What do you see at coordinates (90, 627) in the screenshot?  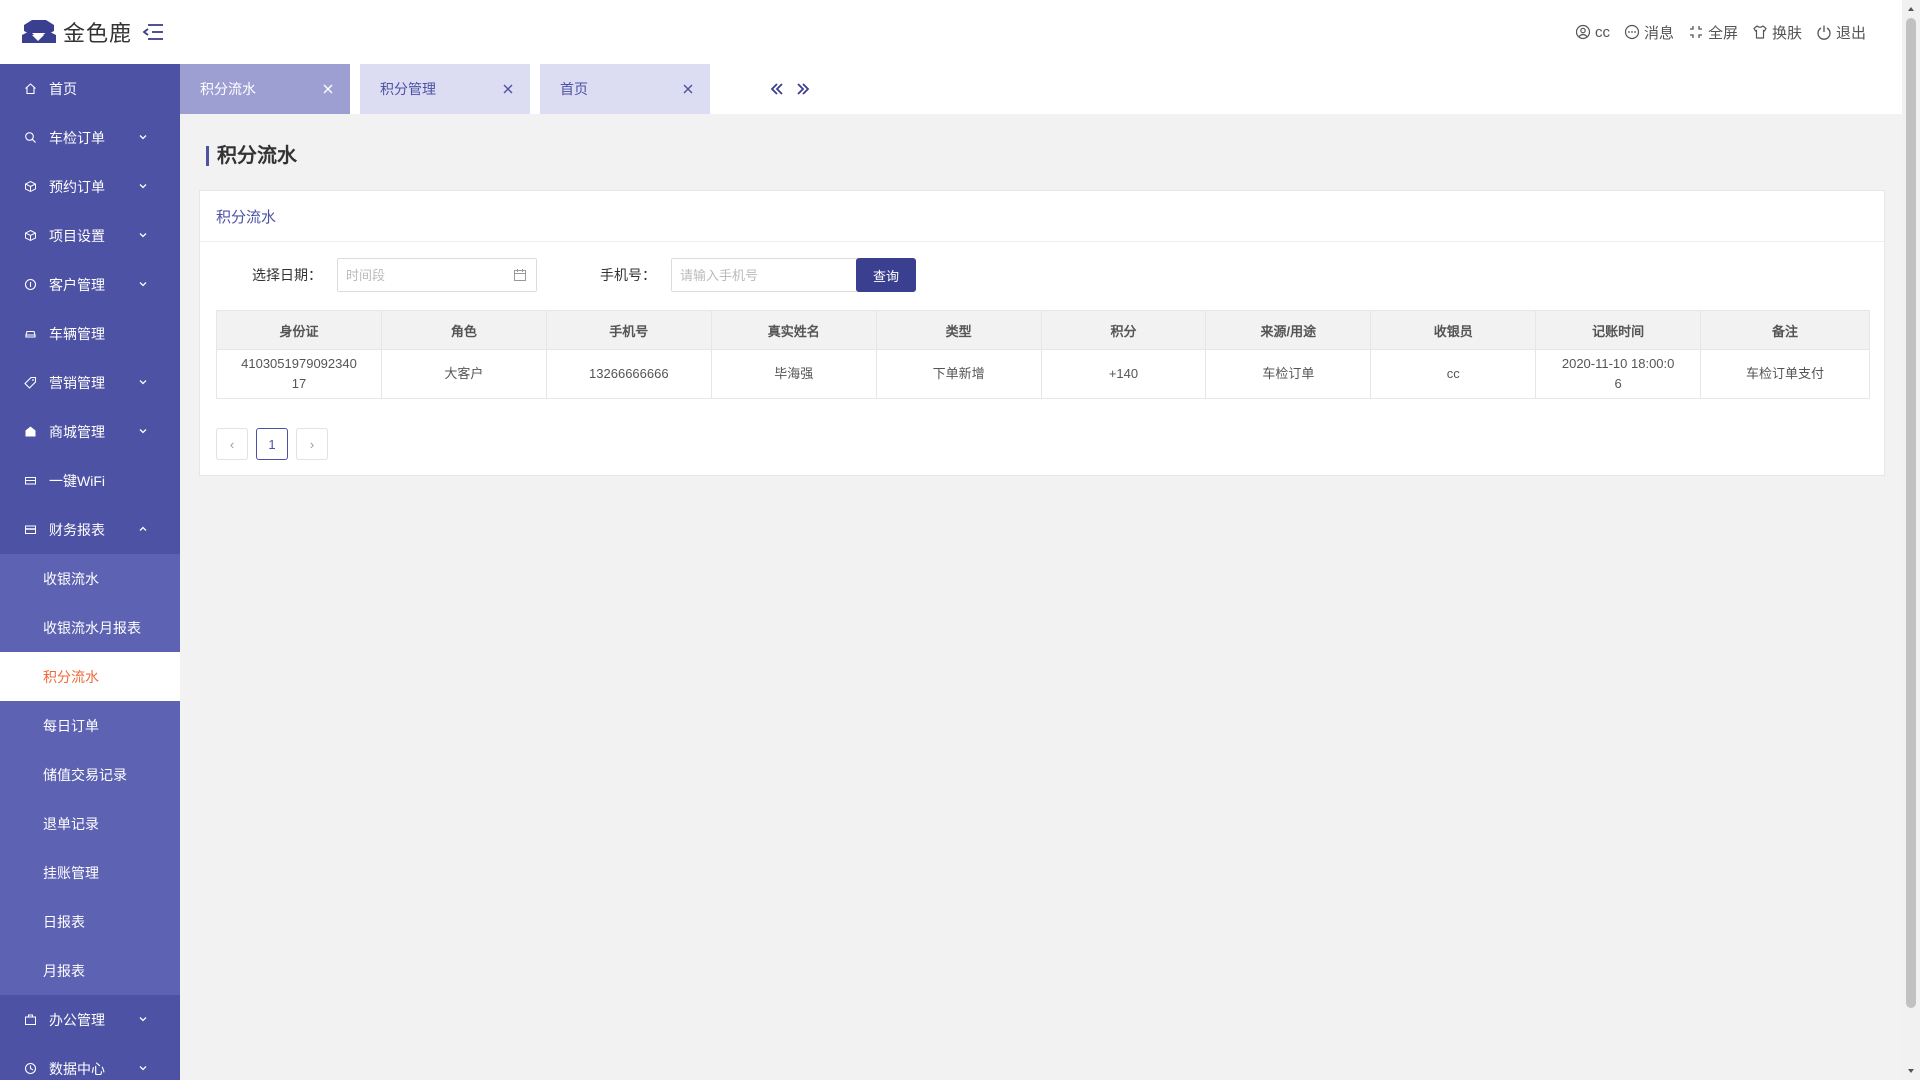 I see `sidebar-subitem-cashier-monthly: 收银流水月报表` at bounding box center [90, 627].